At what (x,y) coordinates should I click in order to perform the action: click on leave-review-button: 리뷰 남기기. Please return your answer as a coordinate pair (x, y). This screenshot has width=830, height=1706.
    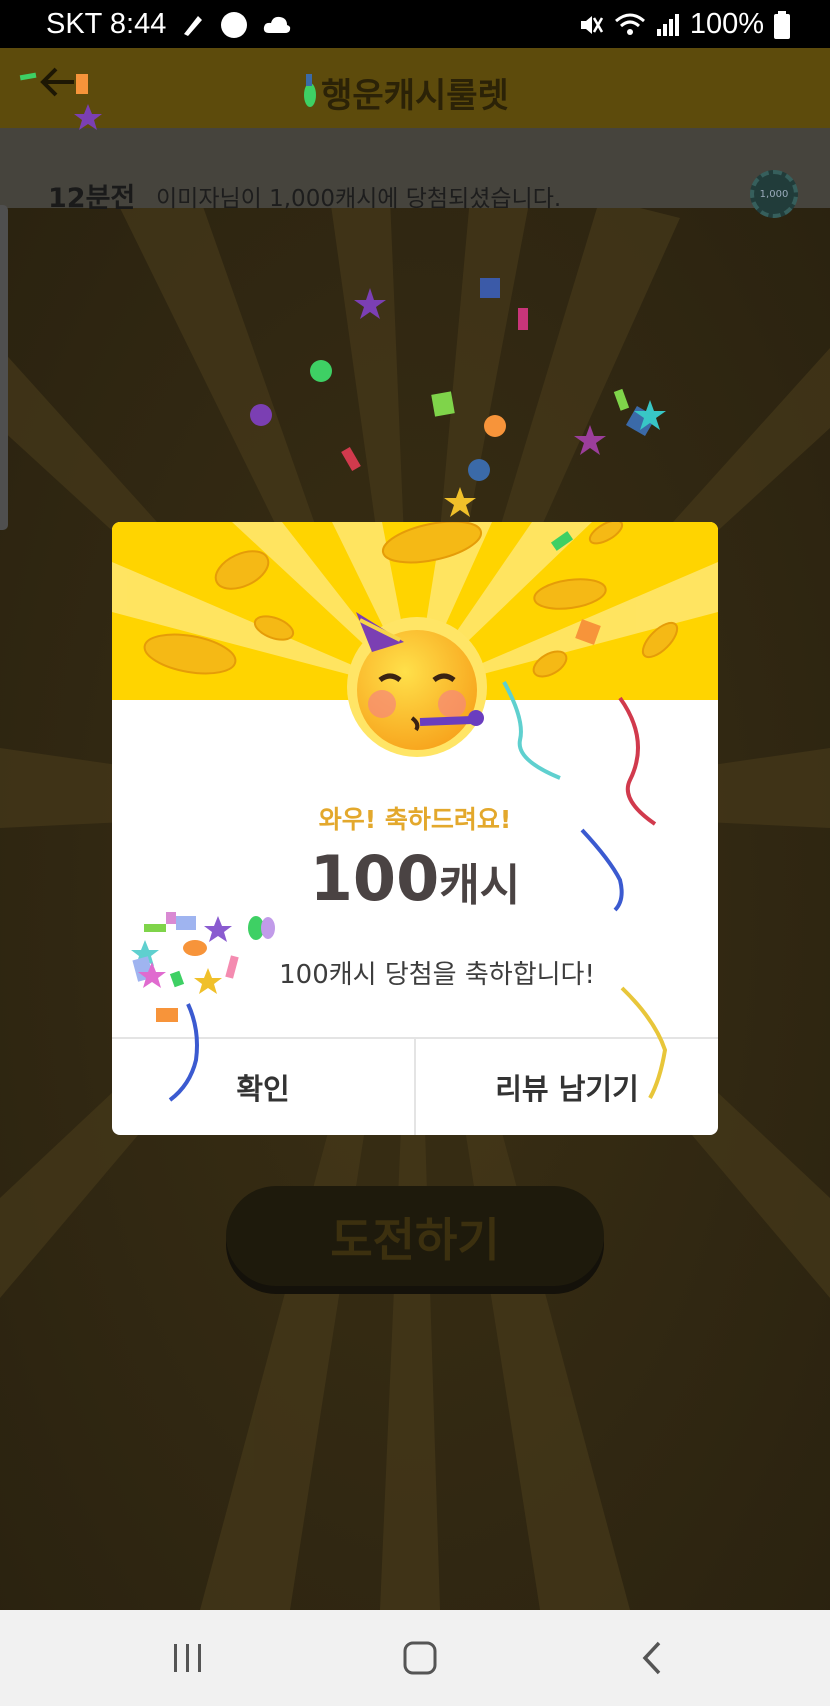
    Looking at the image, I should click on (567, 1087).